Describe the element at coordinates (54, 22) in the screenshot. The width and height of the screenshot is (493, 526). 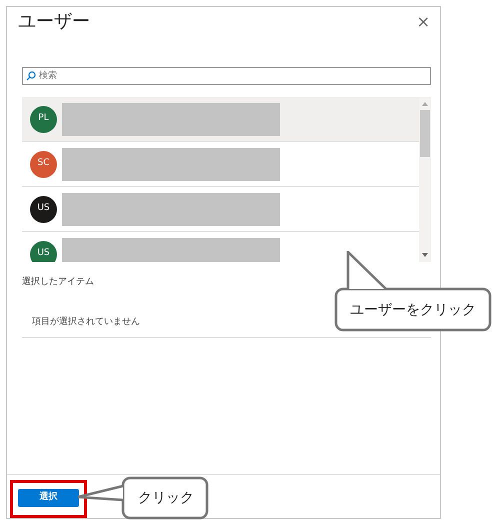
I see `panel-title: ユーザー` at that location.